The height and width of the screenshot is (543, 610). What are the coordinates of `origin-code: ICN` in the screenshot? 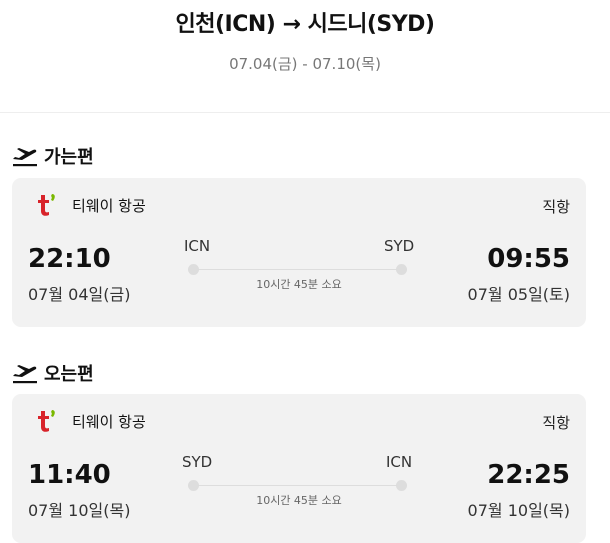 It's located at (197, 246).